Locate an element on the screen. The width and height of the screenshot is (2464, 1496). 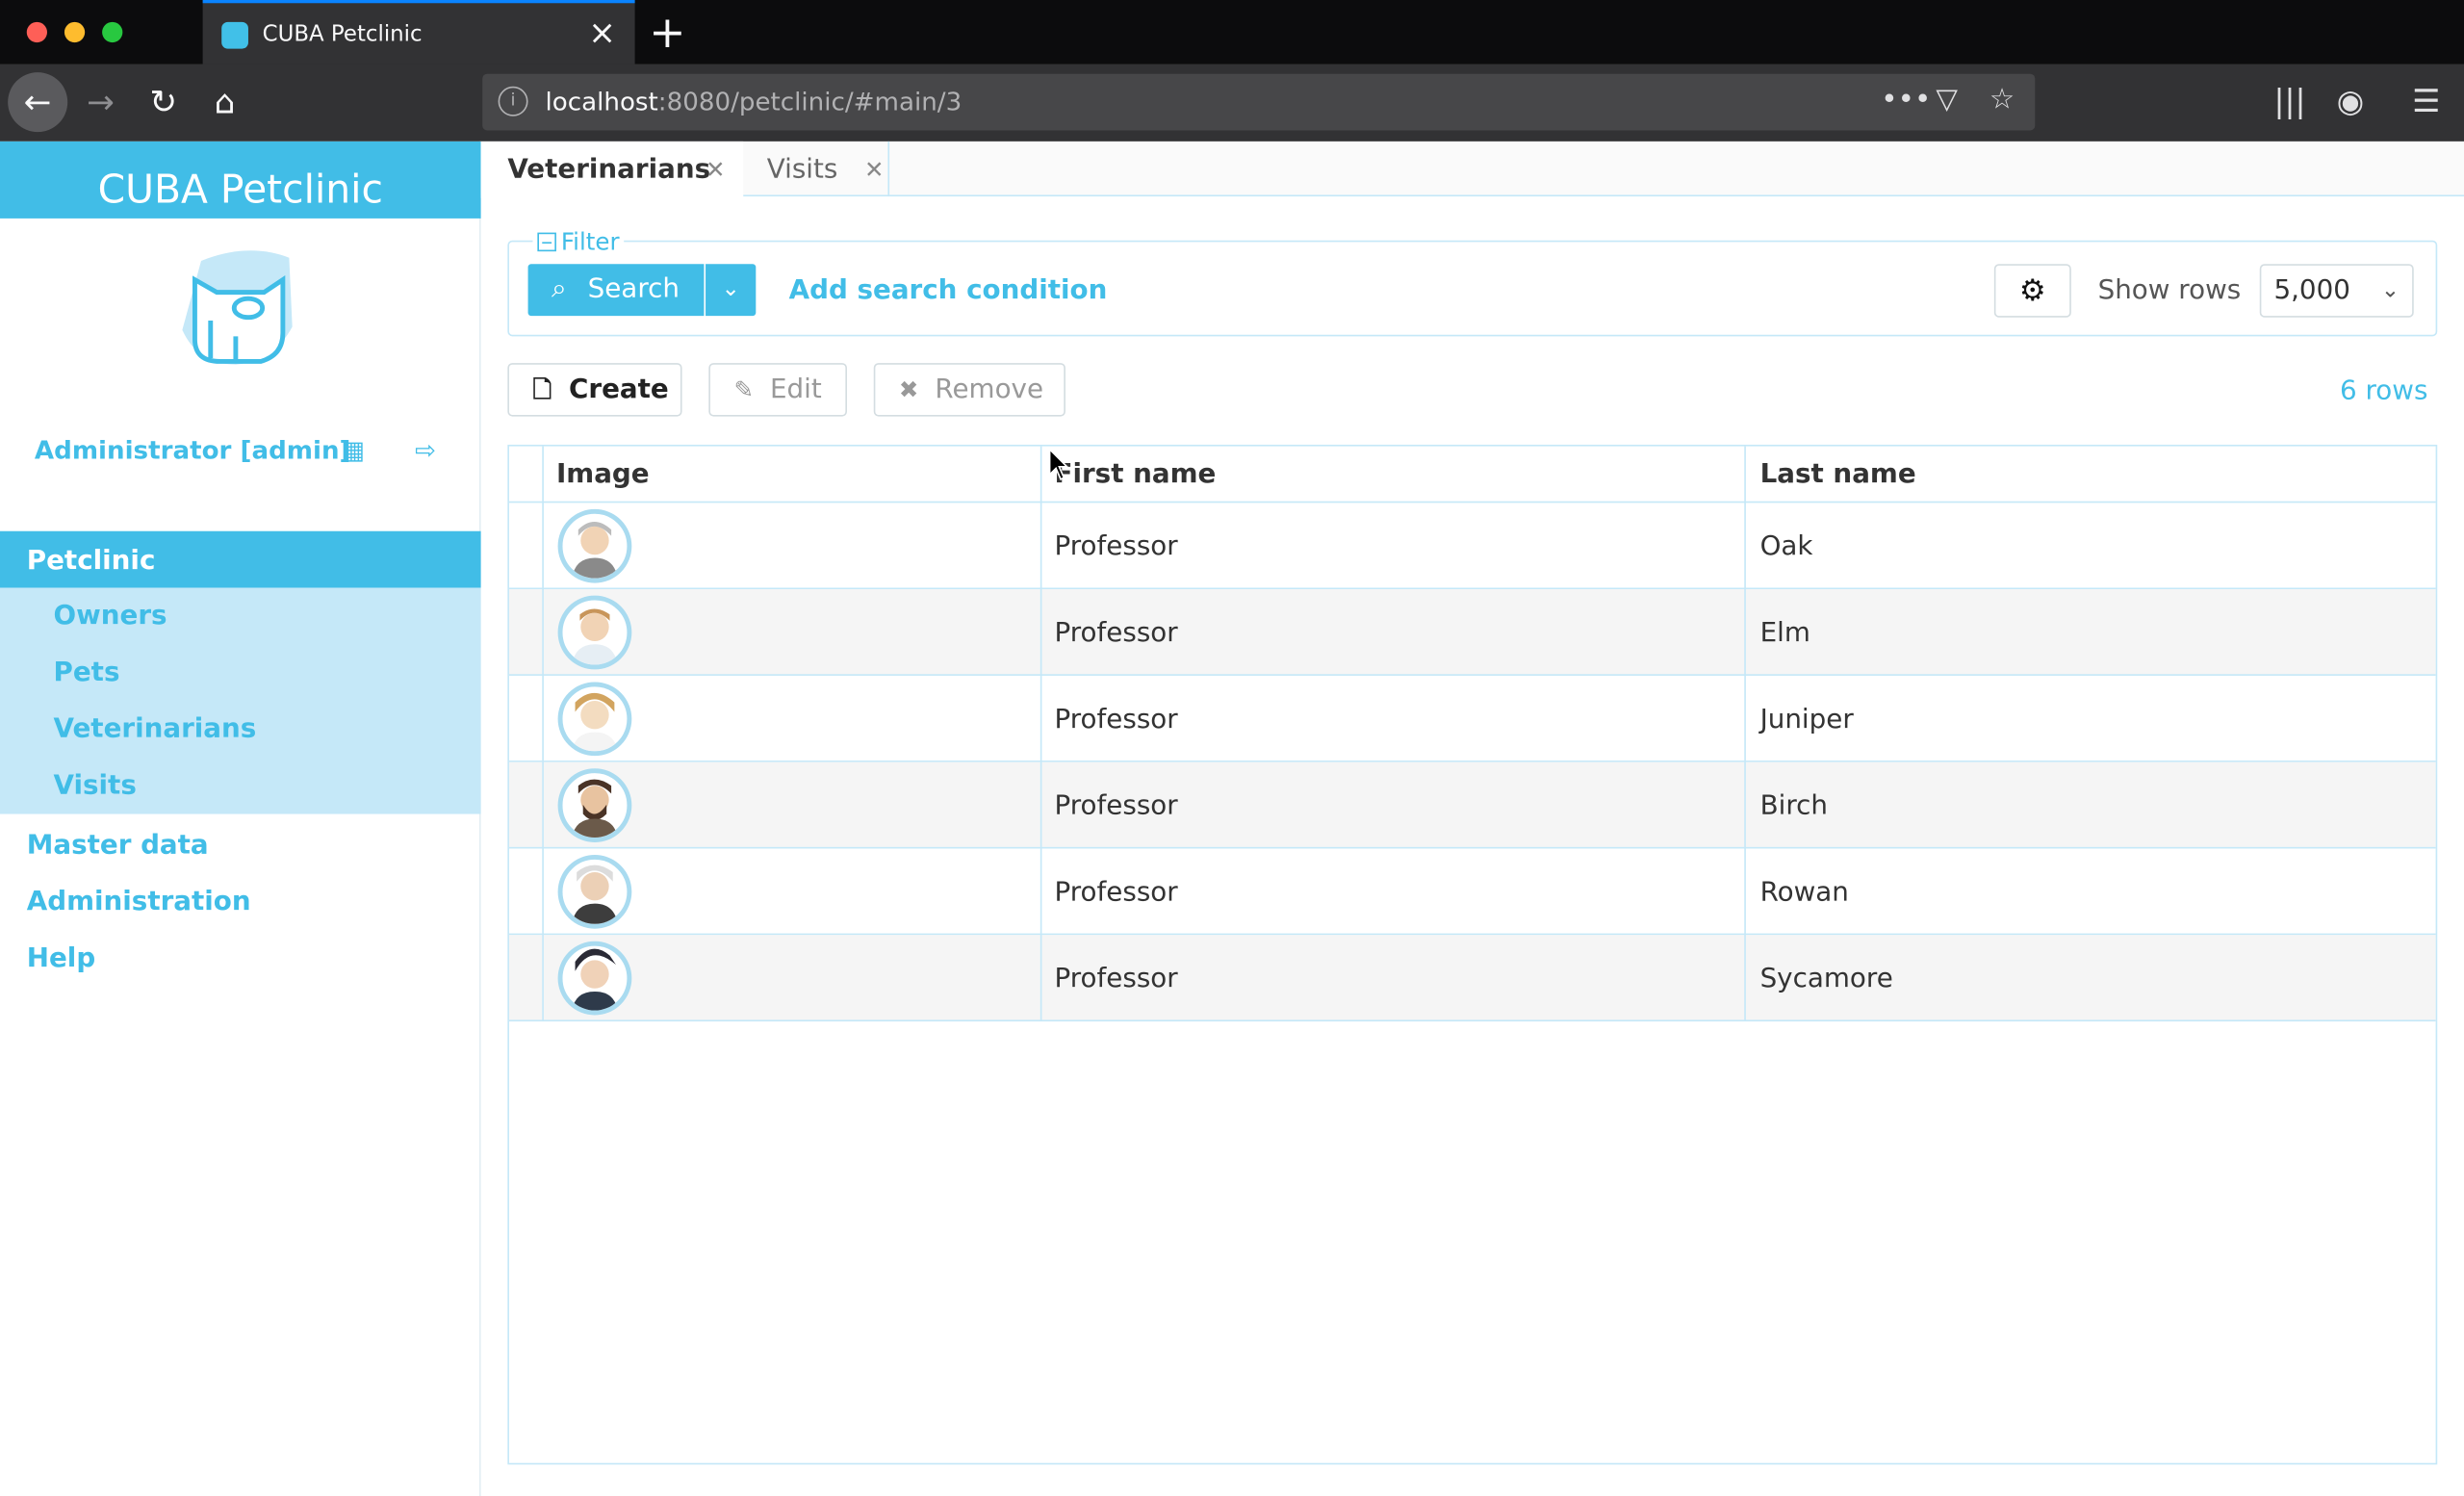
rows-per-page-select: 5,000 ⌄ is located at coordinates (2336, 291).